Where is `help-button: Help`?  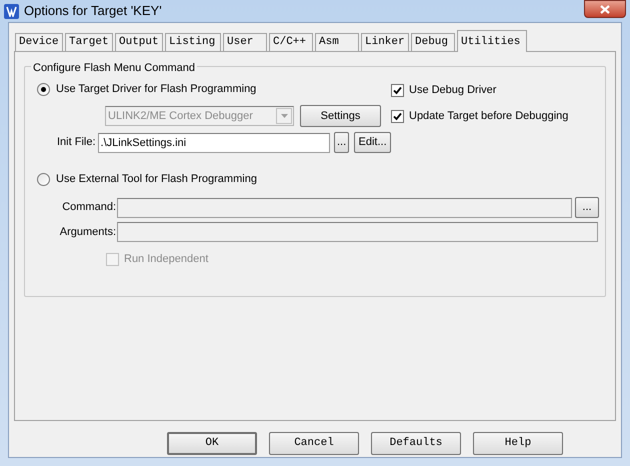
help-button: Help is located at coordinates (518, 443).